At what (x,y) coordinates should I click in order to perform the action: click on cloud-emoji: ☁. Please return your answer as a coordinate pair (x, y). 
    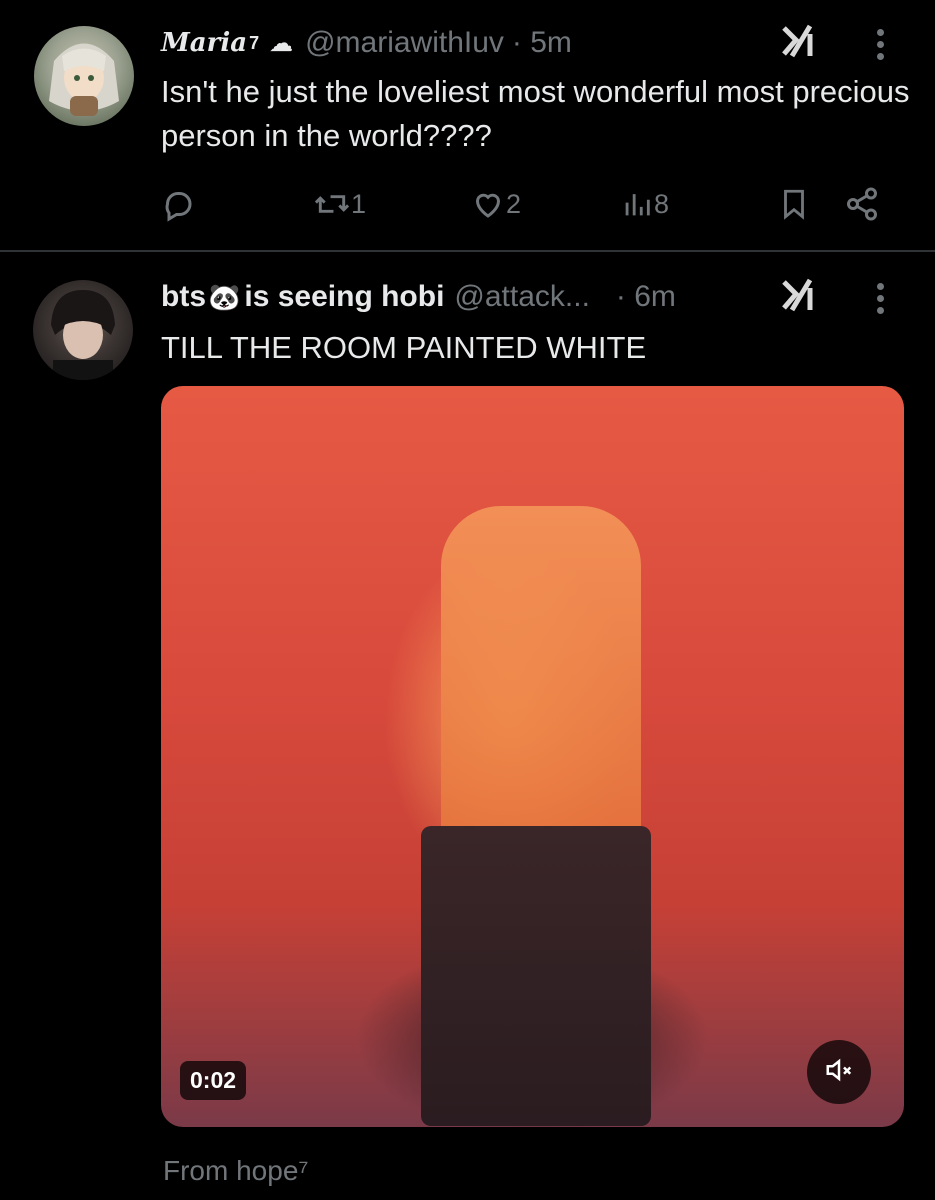
    Looking at the image, I should click on (281, 43).